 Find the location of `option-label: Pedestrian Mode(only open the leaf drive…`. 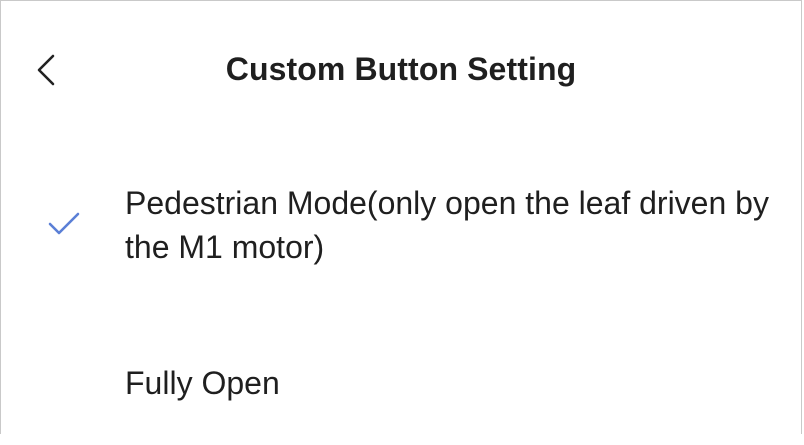

option-label: Pedestrian Mode(only open the leaf drive… is located at coordinates (447, 225).